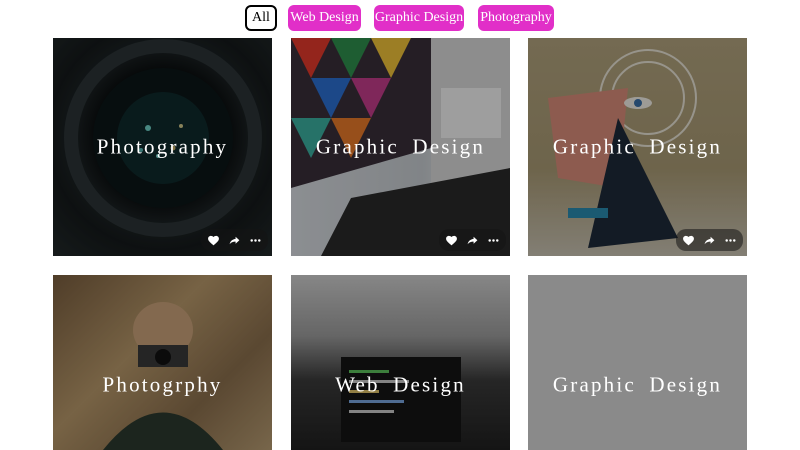  What do you see at coordinates (516, 18) in the screenshot?
I see `filter-photography-button: Photography` at bounding box center [516, 18].